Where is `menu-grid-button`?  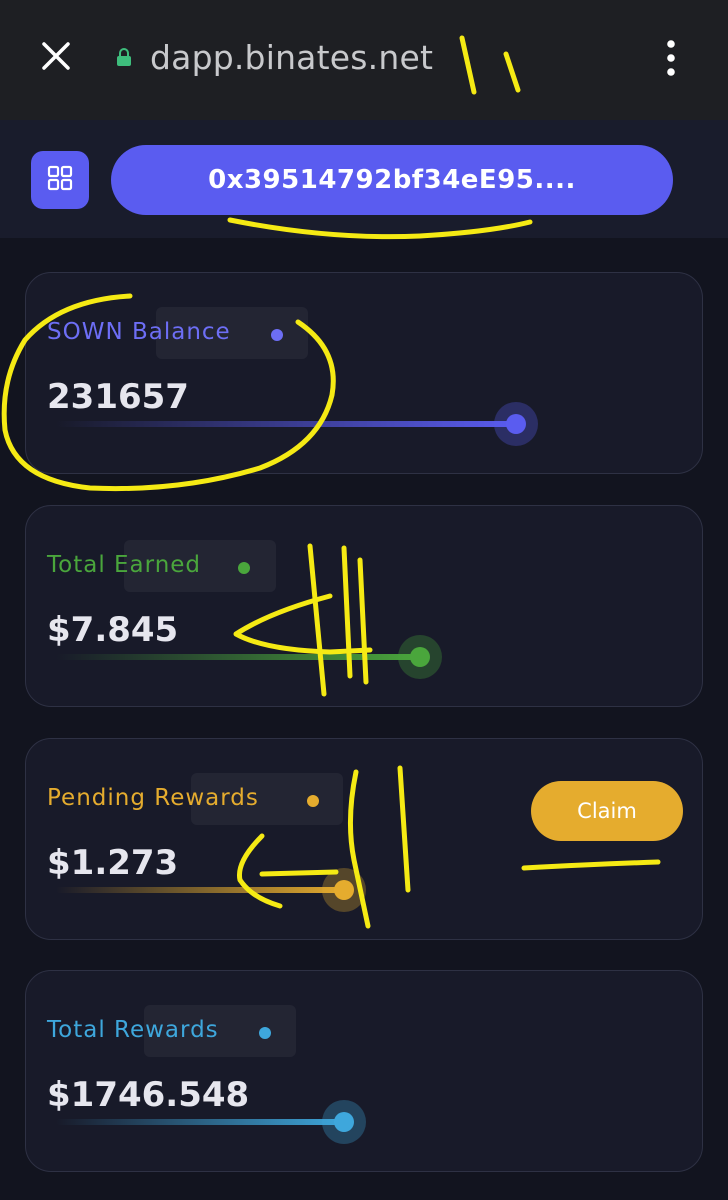 menu-grid-button is located at coordinates (60, 180).